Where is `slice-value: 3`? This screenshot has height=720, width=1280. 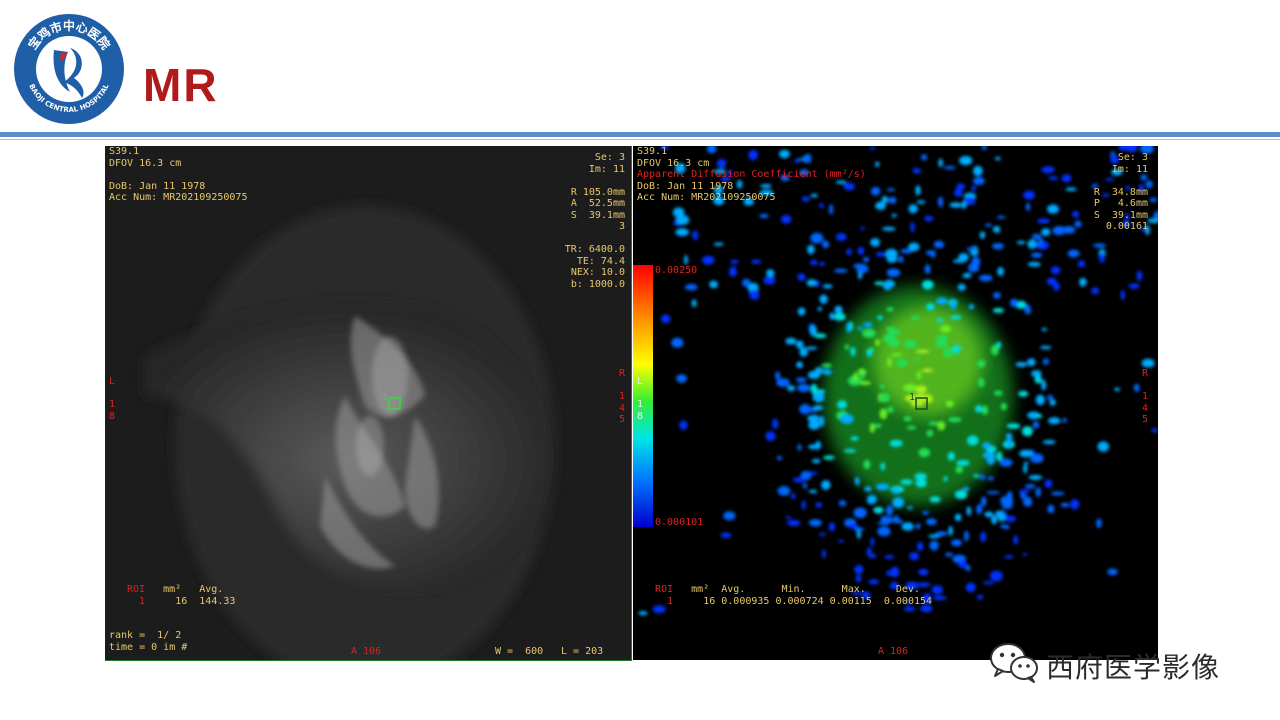
slice-value: 3 is located at coordinates (621, 226).